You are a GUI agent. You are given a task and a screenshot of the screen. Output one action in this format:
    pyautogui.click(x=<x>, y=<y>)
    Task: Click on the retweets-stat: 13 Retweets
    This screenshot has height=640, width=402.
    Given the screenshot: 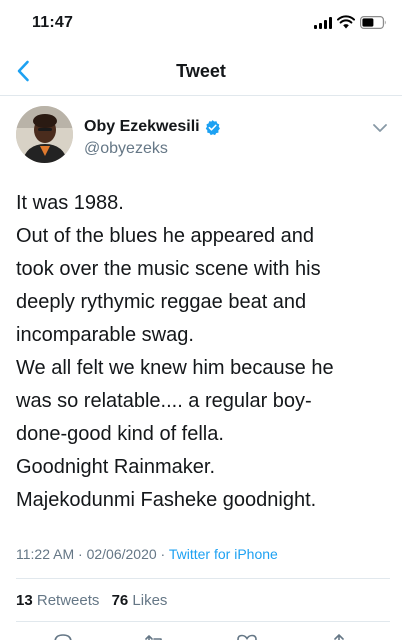 What is the action you would take?
    pyautogui.click(x=57, y=600)
    